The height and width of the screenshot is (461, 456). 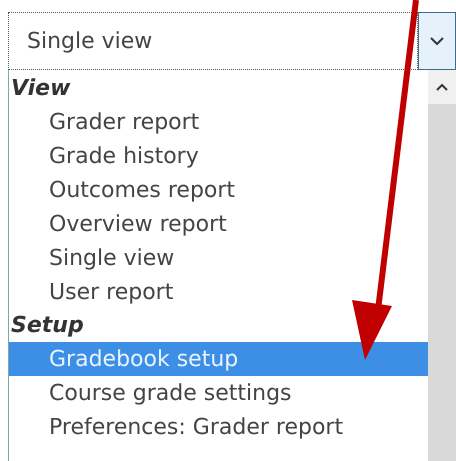 I want to click on select-field: Single view, so click(x=213, y=41).